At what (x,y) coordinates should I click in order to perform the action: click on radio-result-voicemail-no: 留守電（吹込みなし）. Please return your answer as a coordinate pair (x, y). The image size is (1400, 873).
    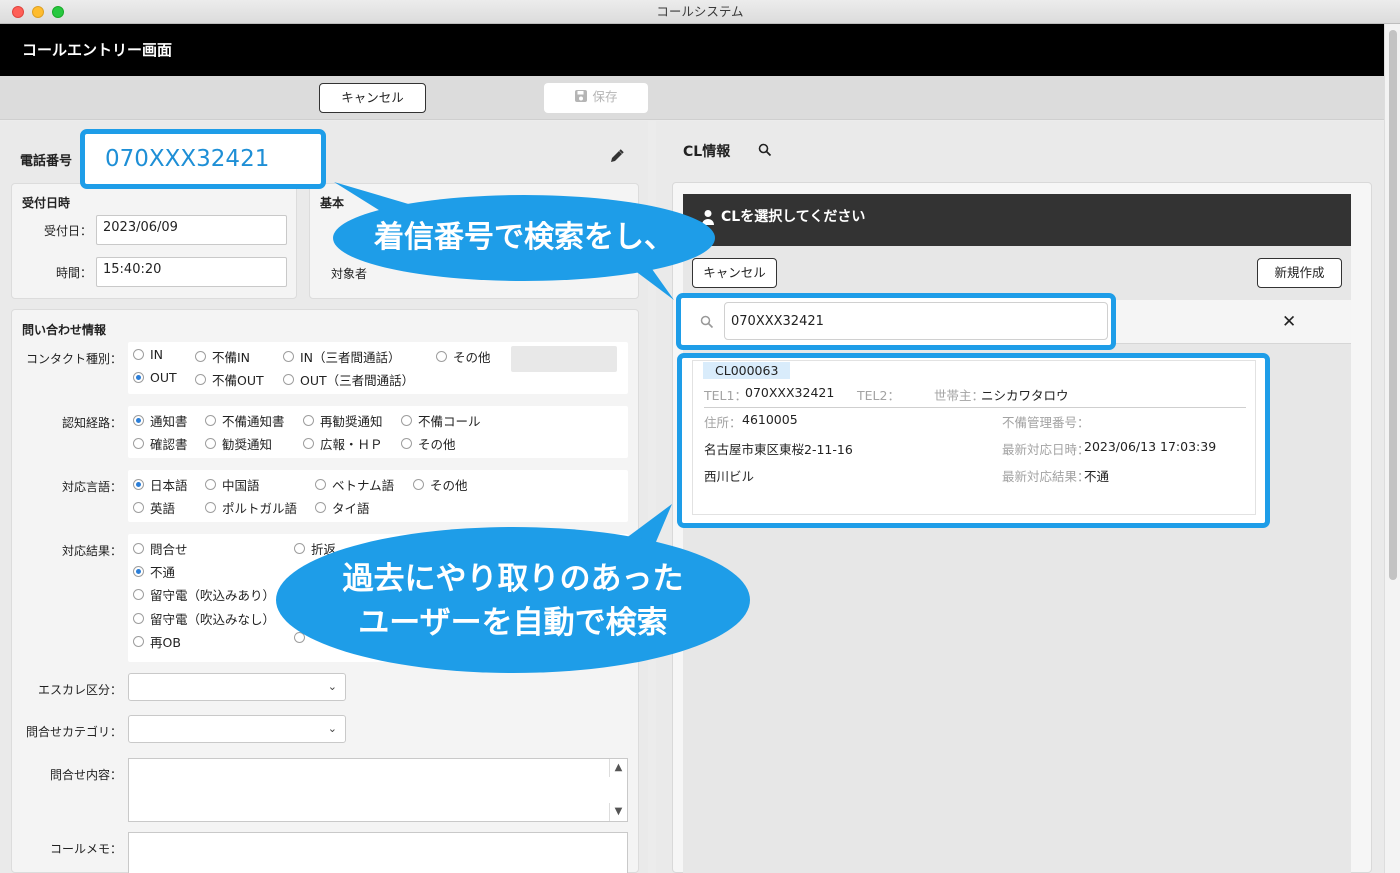
    Looking at the image, I should click on (204, 618).